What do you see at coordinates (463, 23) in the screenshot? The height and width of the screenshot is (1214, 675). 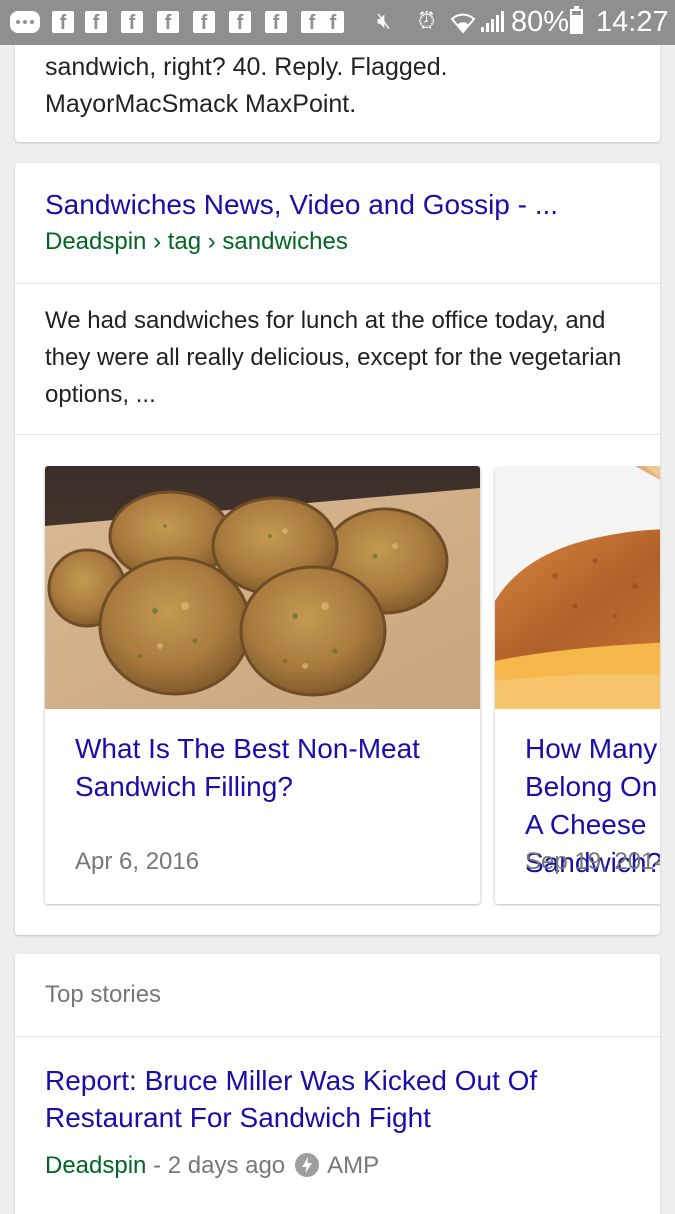 I see `wifi-icon` at bounding box center [463, 23].